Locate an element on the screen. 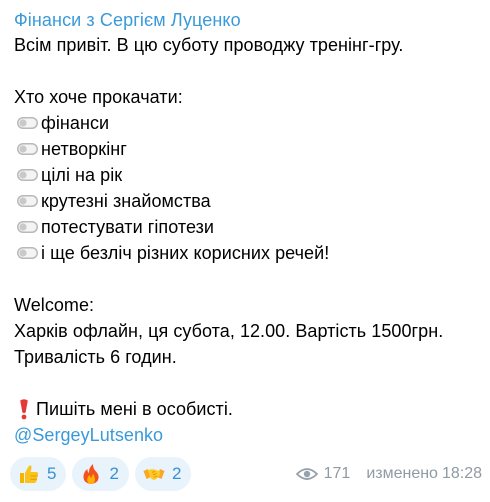 The image size is (490, 502). message-footer: 5 2 2 171 изменено 18:28 is located at coordinates (246, 474).